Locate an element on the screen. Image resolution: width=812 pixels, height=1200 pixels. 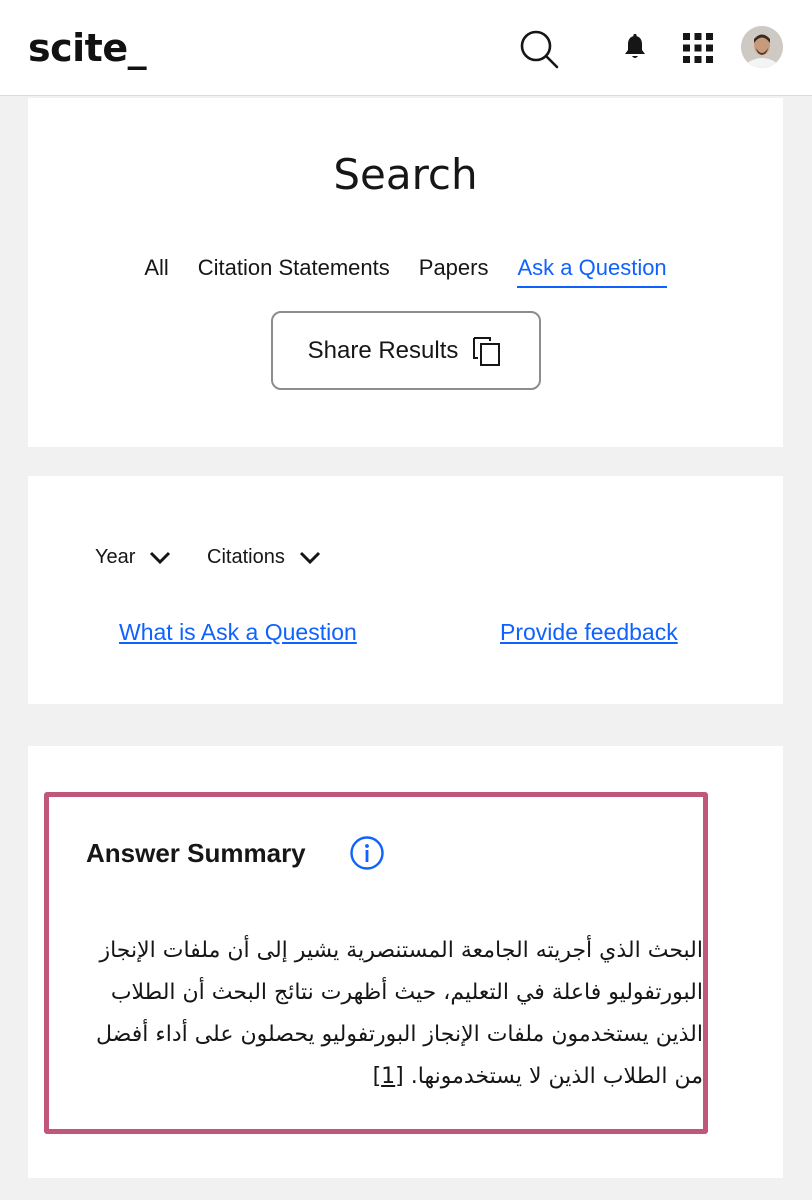
provide-feedback-link: Provide feedback is located at coordinates (589, 632).